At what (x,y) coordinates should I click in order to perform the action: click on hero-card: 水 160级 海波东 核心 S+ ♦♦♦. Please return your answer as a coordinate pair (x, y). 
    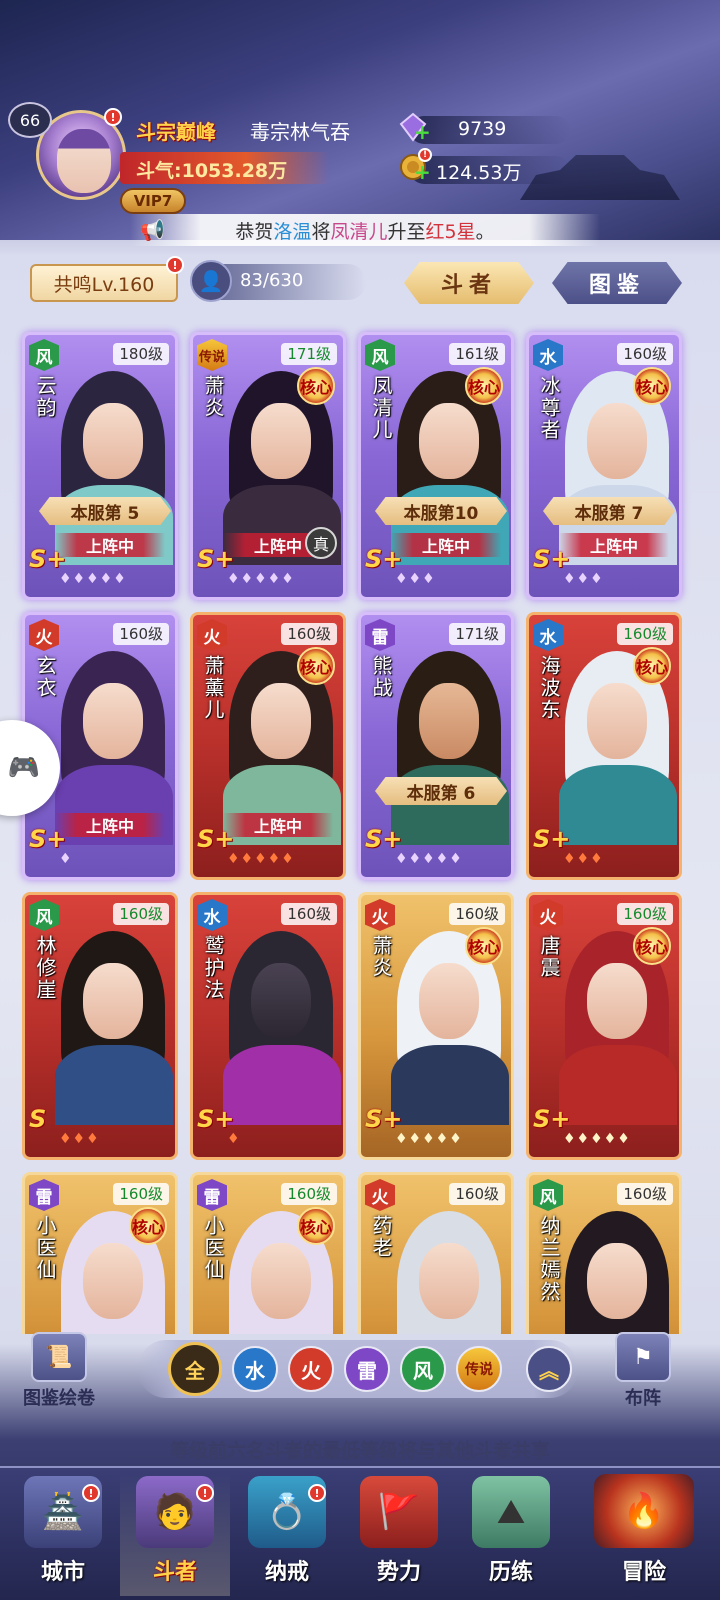
    Looking at the image, I should click on (604, 746).